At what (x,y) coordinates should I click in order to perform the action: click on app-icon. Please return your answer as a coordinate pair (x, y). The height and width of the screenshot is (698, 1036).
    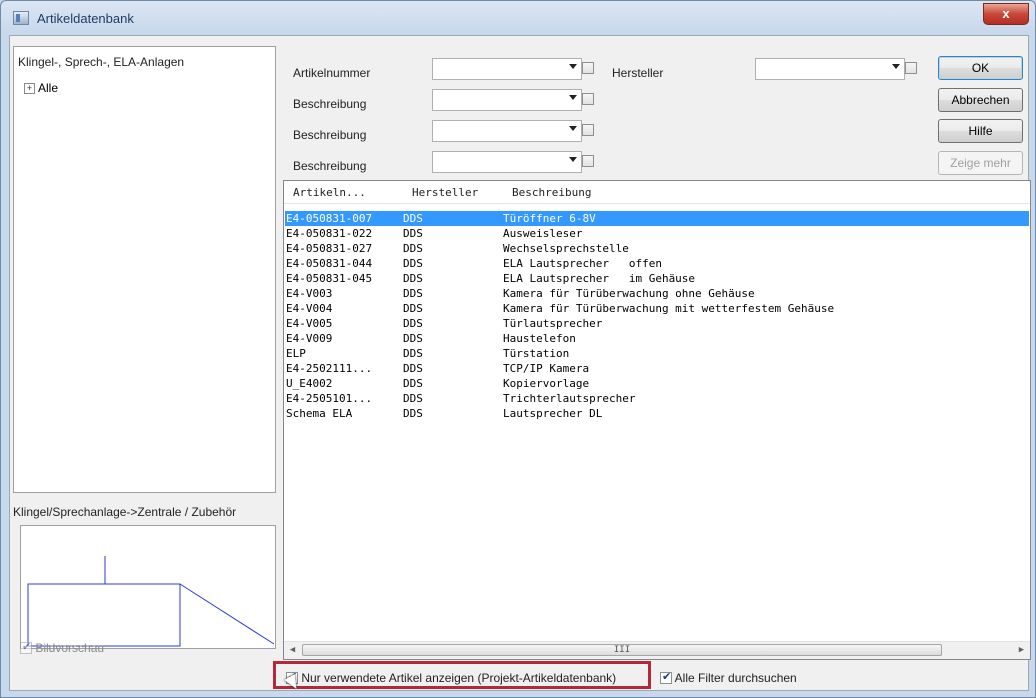
    Looking at the image, I should click on (21, 18).